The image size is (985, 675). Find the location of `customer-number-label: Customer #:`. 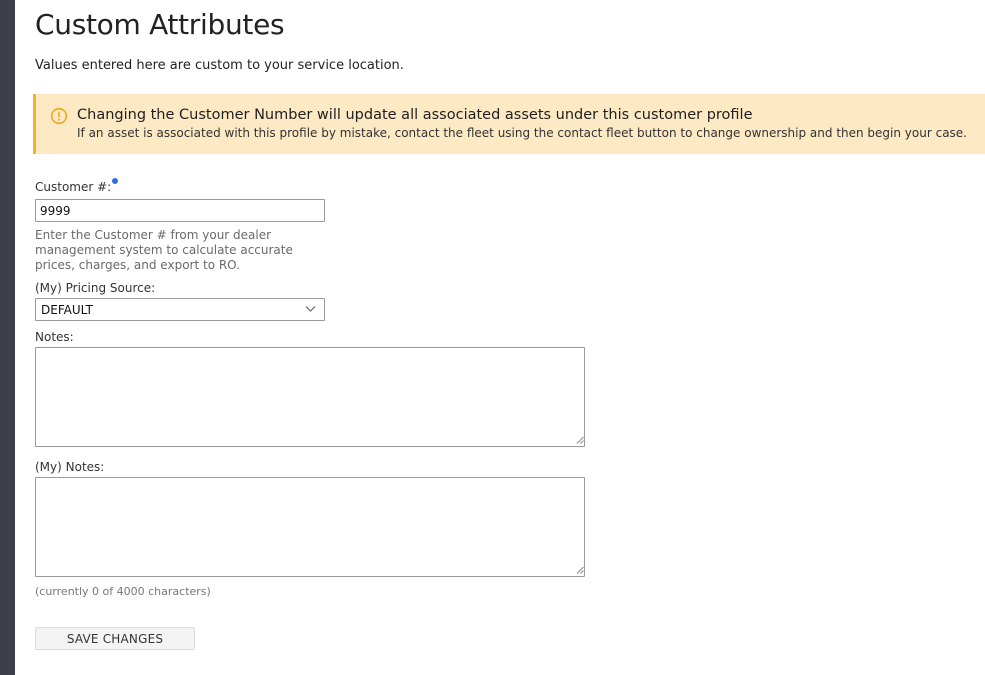

customer-number-label: Customer #: is located at coordinates (77, 186).